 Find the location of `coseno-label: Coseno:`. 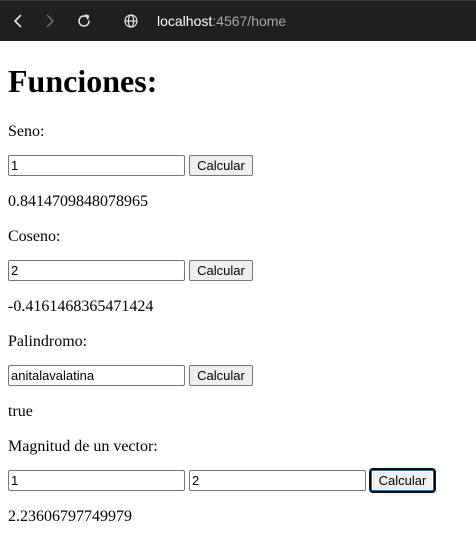

coseno-label: Coseno: is located at coordinates (34, 236).